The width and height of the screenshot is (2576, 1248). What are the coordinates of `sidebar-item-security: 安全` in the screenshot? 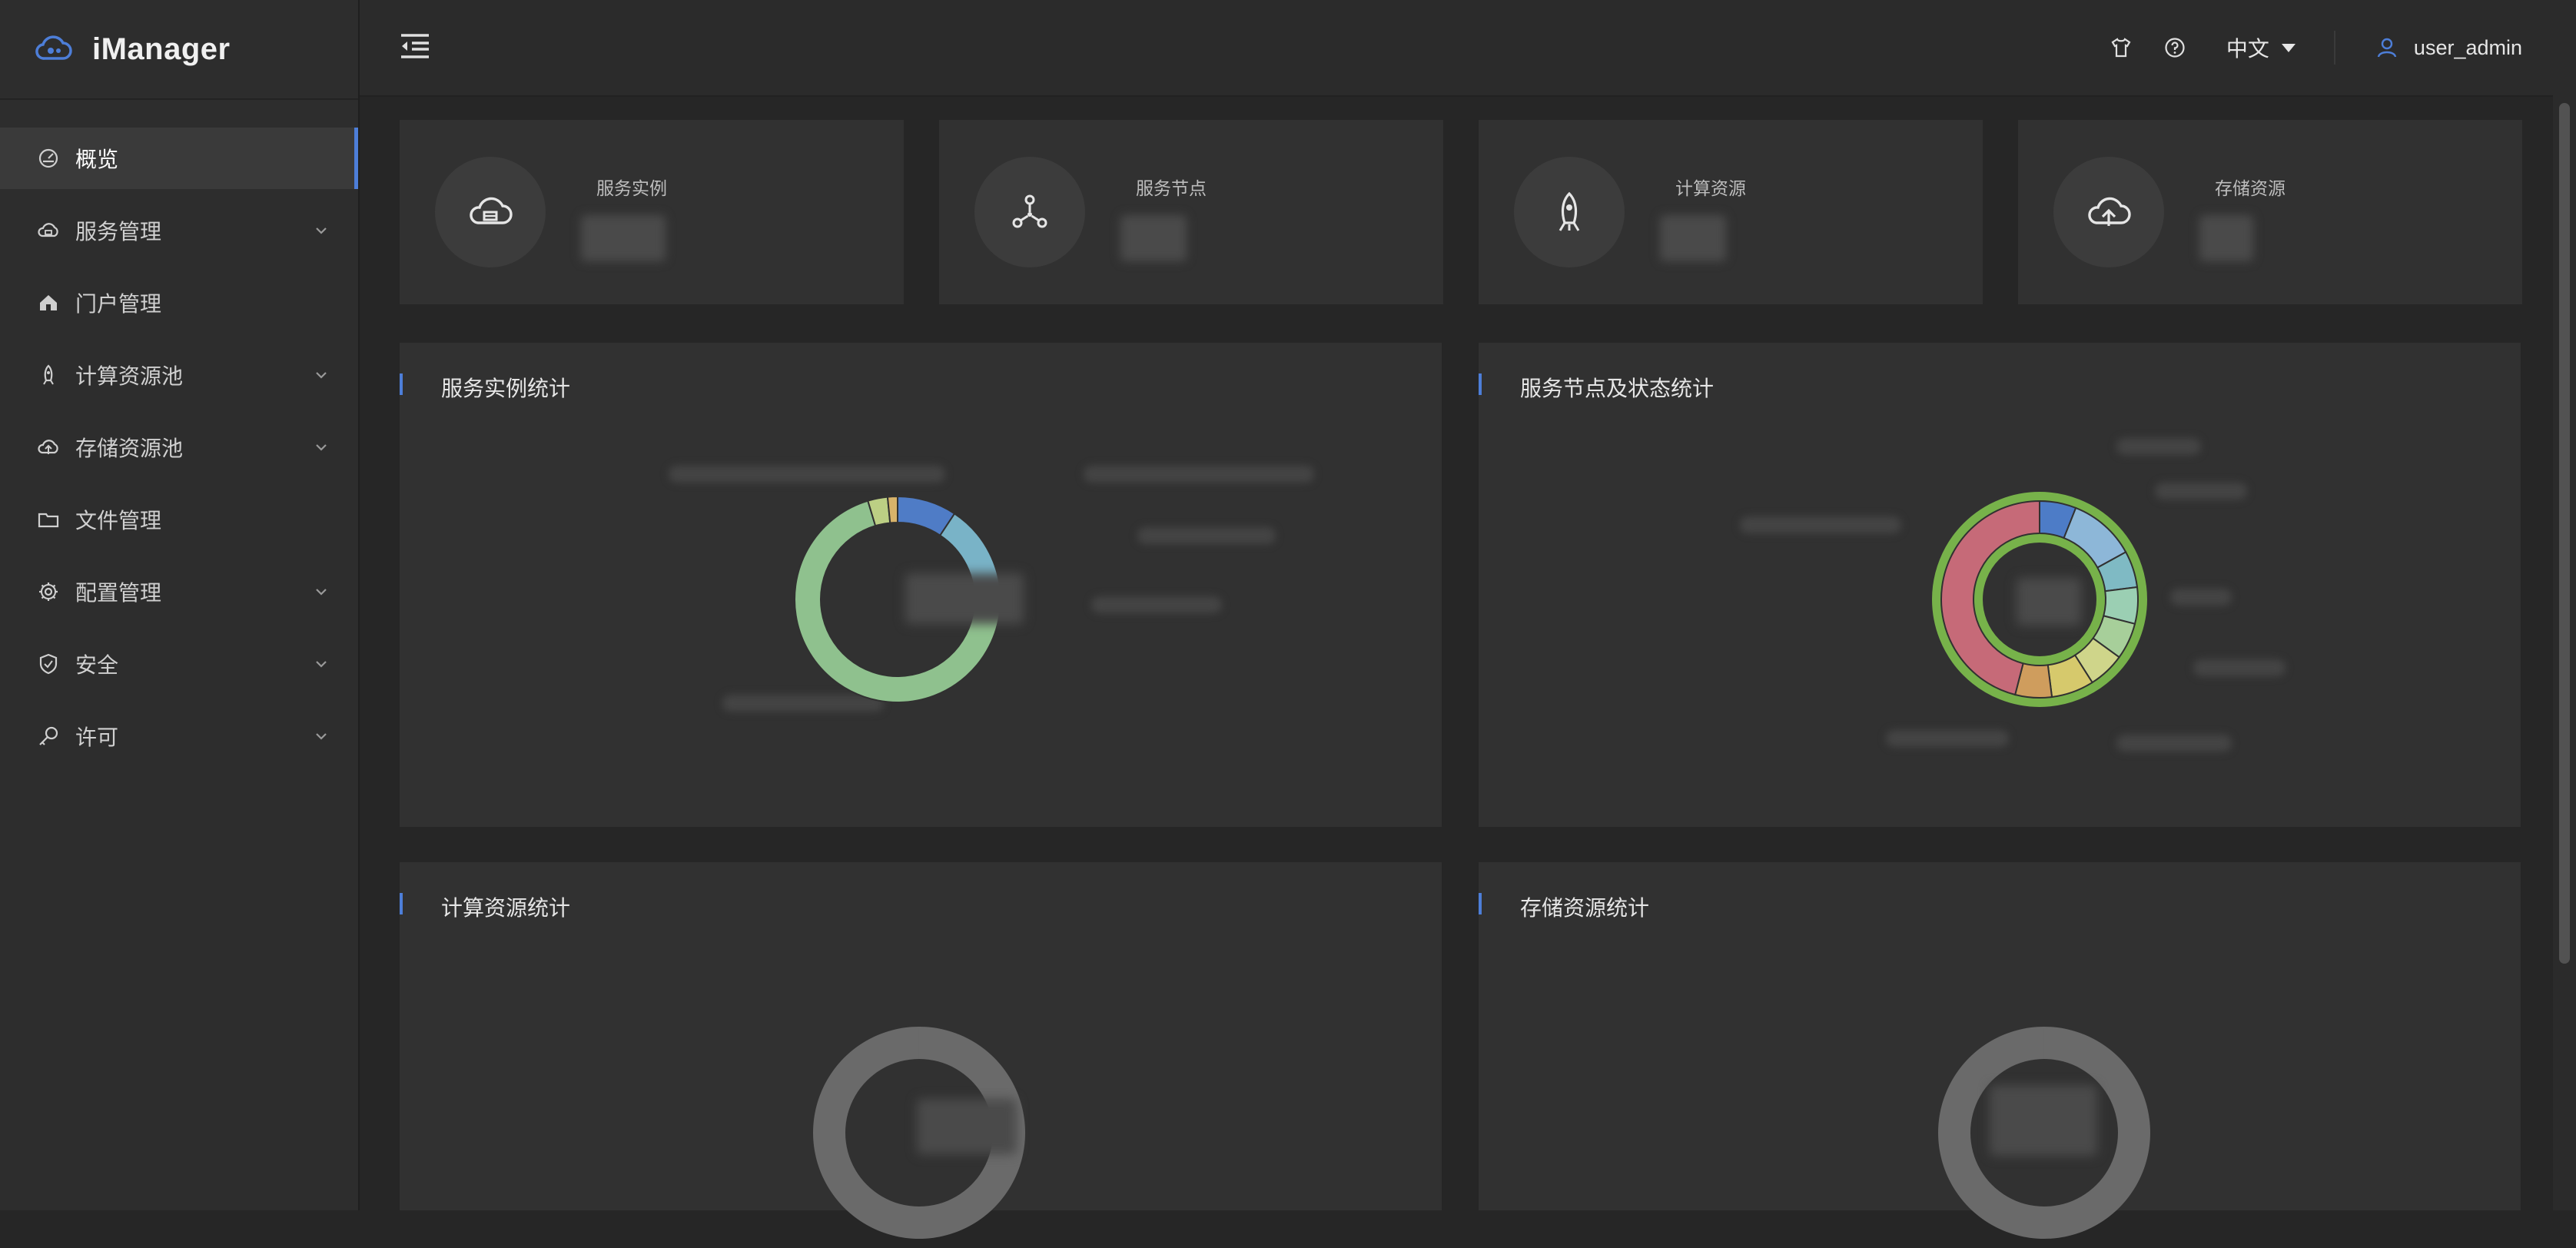 It's located at (179, 664).